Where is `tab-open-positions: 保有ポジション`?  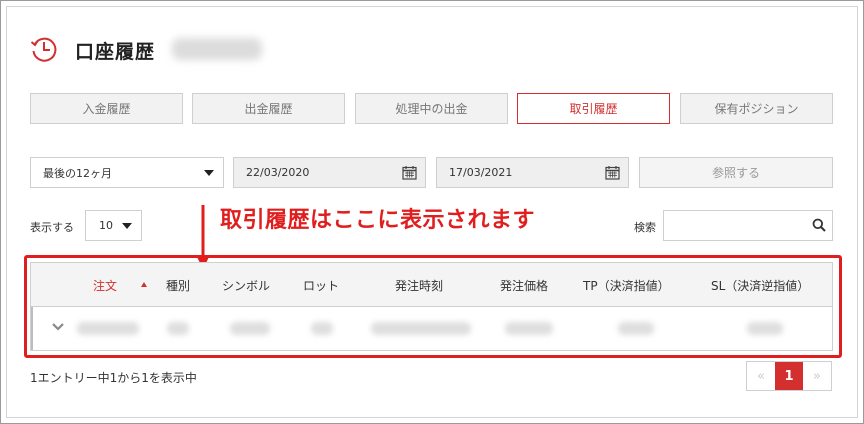 tab-open-positions: 保有ポジション is located at coordinates (756, 108).